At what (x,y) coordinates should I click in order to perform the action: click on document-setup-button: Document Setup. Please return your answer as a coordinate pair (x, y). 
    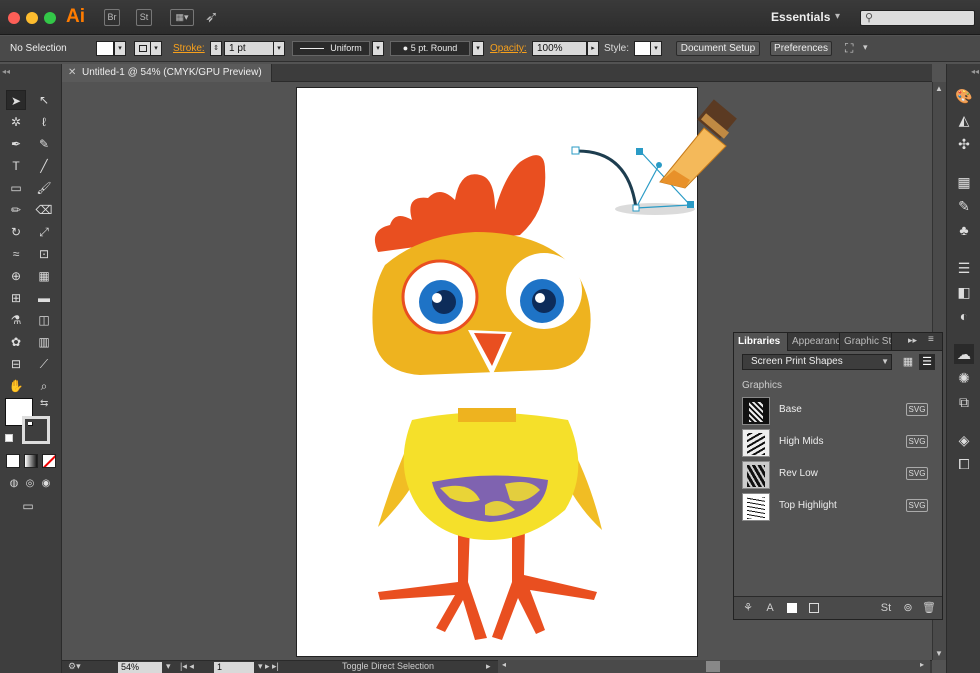
    Looking at the image, I should click on (718, 48).